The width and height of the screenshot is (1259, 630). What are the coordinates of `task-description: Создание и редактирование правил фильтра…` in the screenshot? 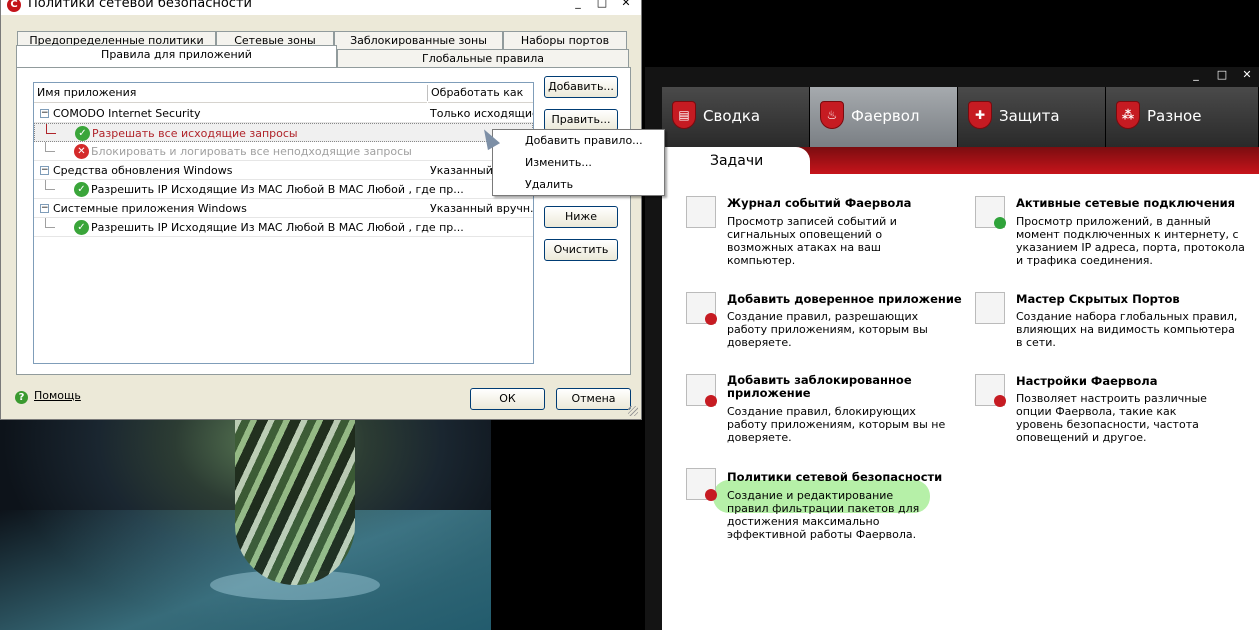 It's located at (823, 515).